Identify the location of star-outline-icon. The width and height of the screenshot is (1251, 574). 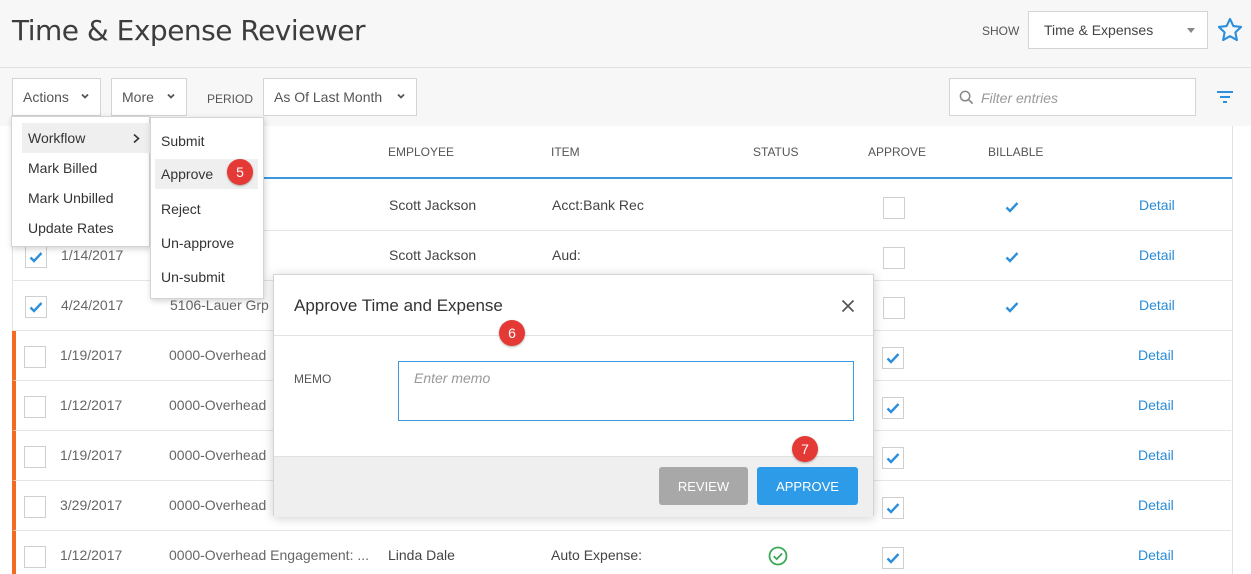
(1230, 30).